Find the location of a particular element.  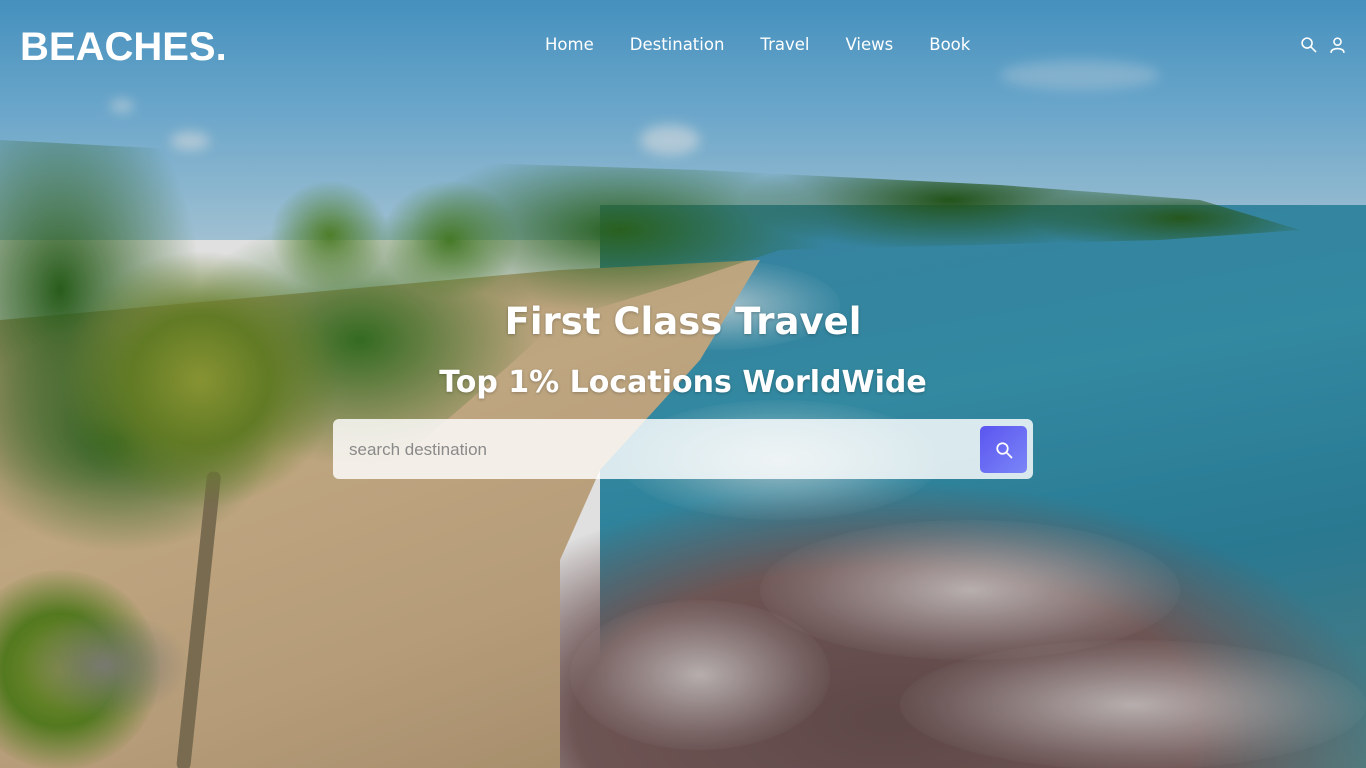

site-logo: BEACHES. is located at coordinates (123, 47).